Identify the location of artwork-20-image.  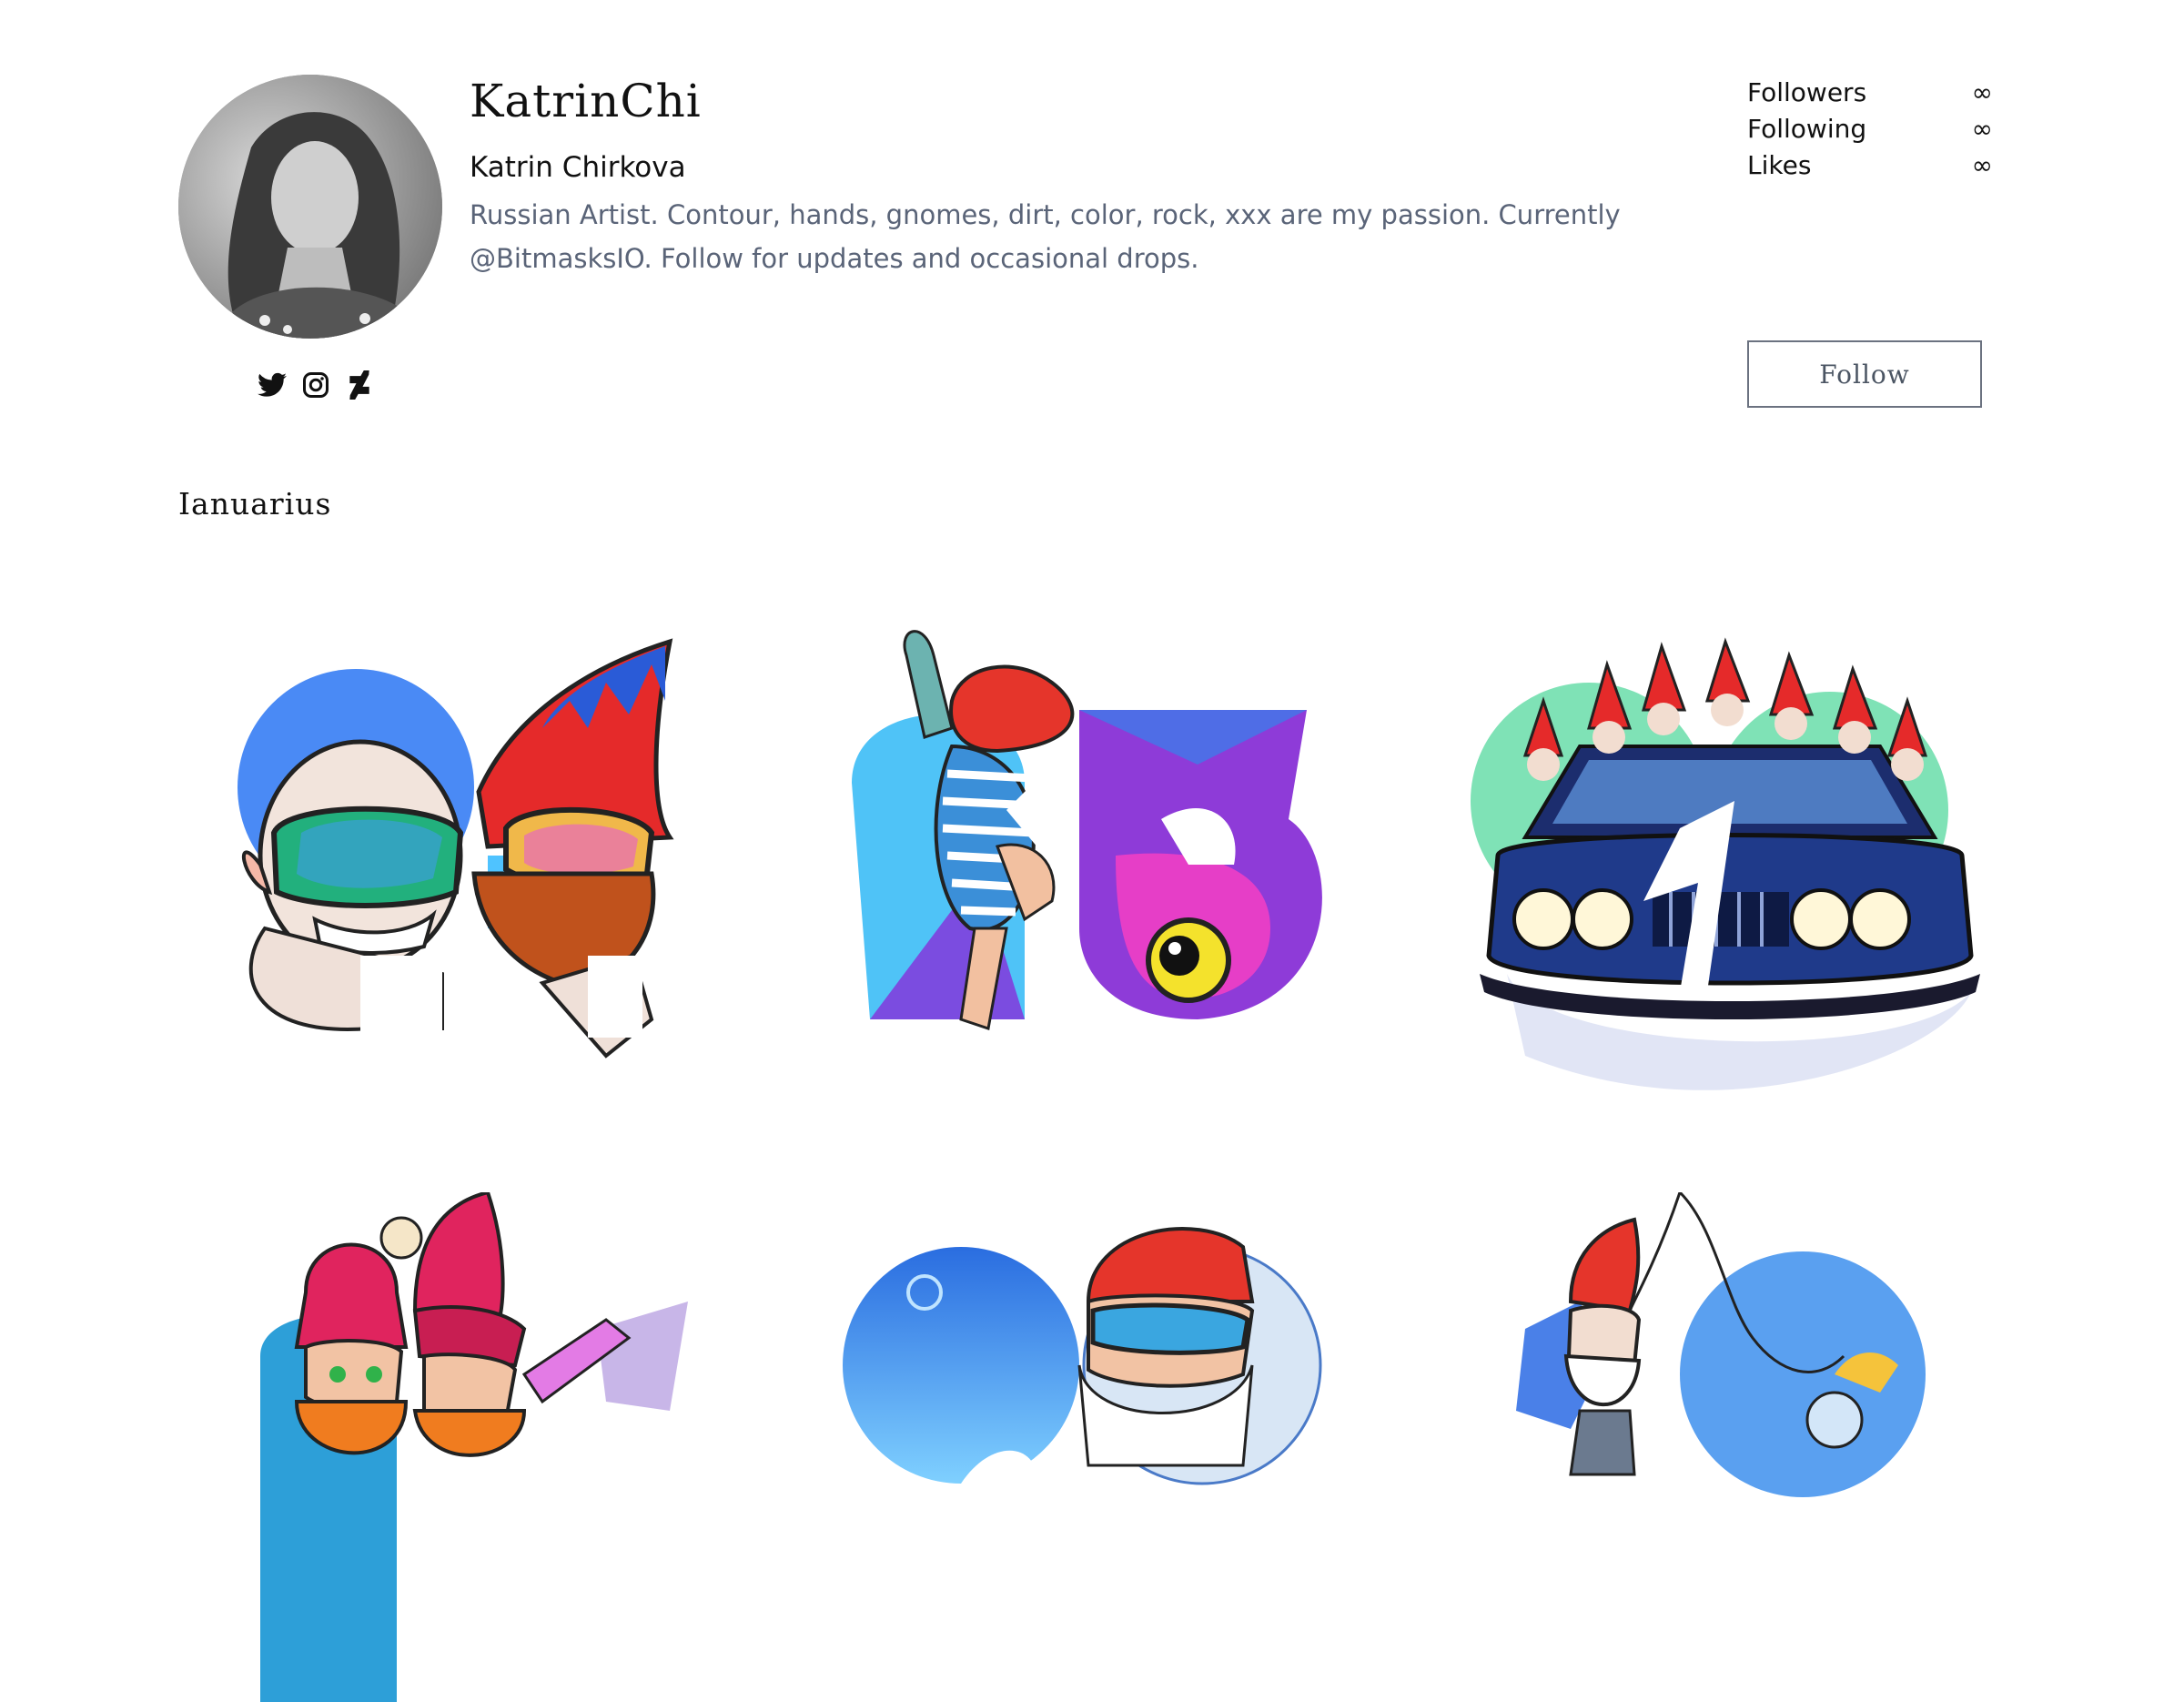
(1082, 1364).